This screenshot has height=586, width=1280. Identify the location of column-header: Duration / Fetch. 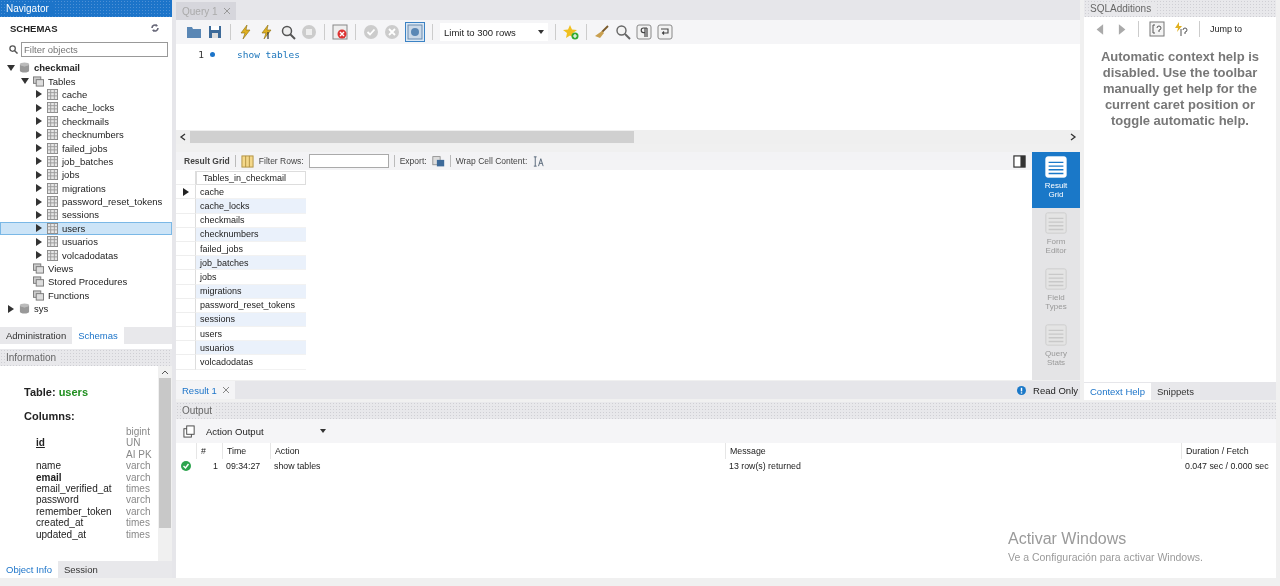
(1228, 451).